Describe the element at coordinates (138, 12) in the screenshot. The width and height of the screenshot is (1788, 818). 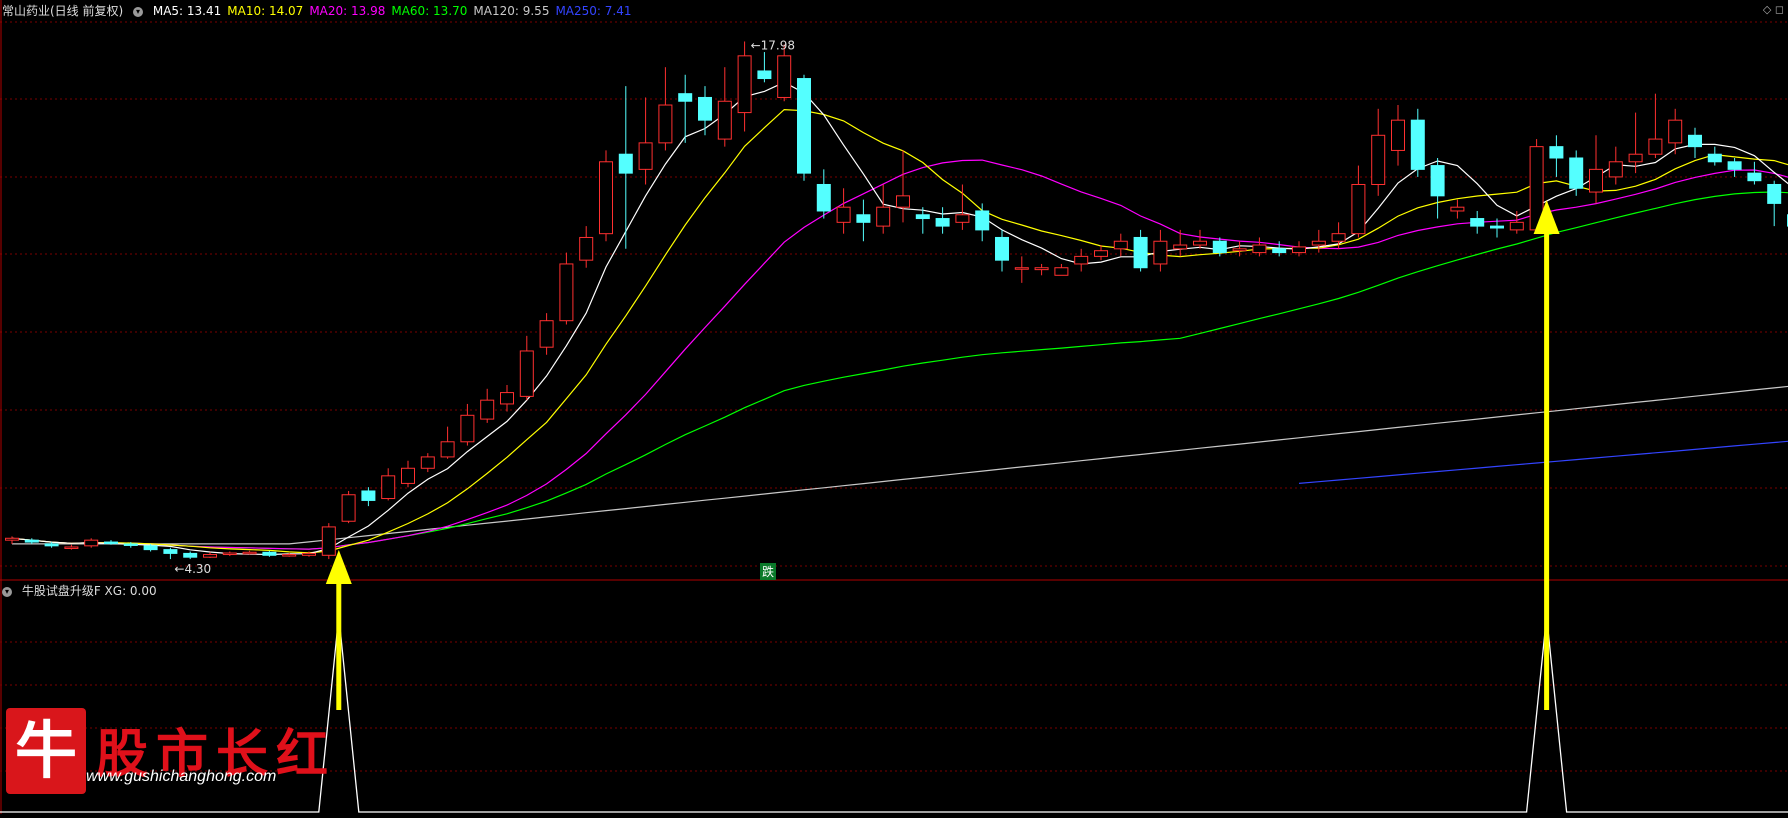
I see `settings-toggle-icon: ▾` at that location.